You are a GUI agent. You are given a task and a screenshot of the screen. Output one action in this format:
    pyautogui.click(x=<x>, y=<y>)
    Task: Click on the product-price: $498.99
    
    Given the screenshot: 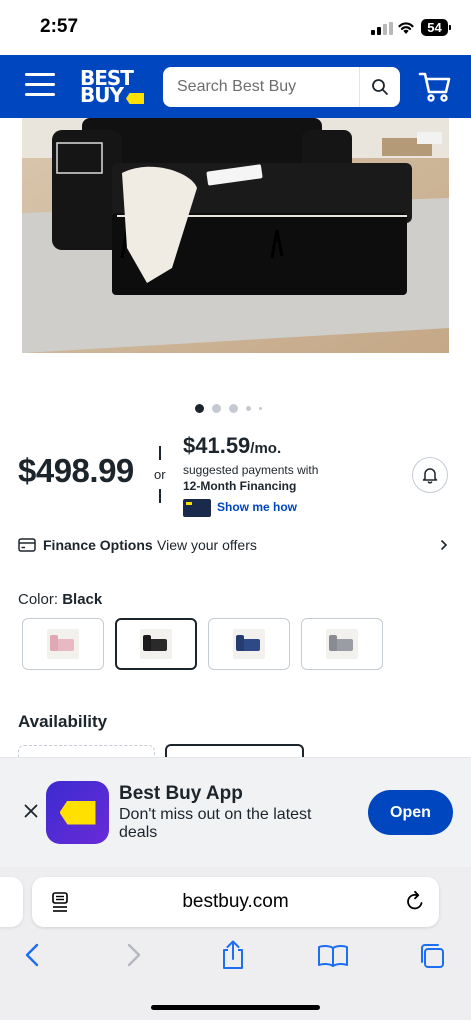 What is the action you would take?
    pyautogui.click(x=76, y=470)
    